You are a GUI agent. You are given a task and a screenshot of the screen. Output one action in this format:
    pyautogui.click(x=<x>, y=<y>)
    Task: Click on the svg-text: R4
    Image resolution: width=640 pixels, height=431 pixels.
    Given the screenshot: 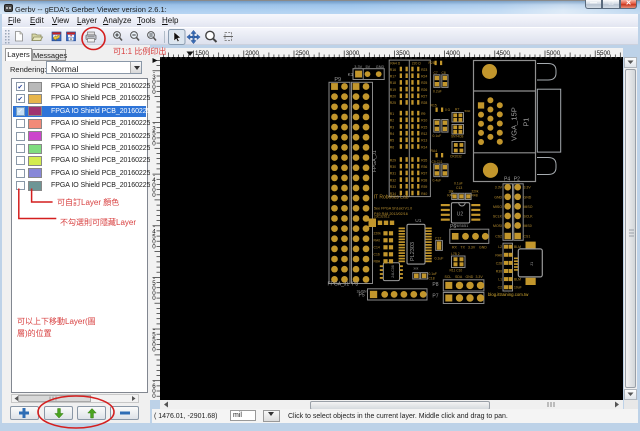 What is the action you would take?
    pyautogui.click(x=392, y=134)
    